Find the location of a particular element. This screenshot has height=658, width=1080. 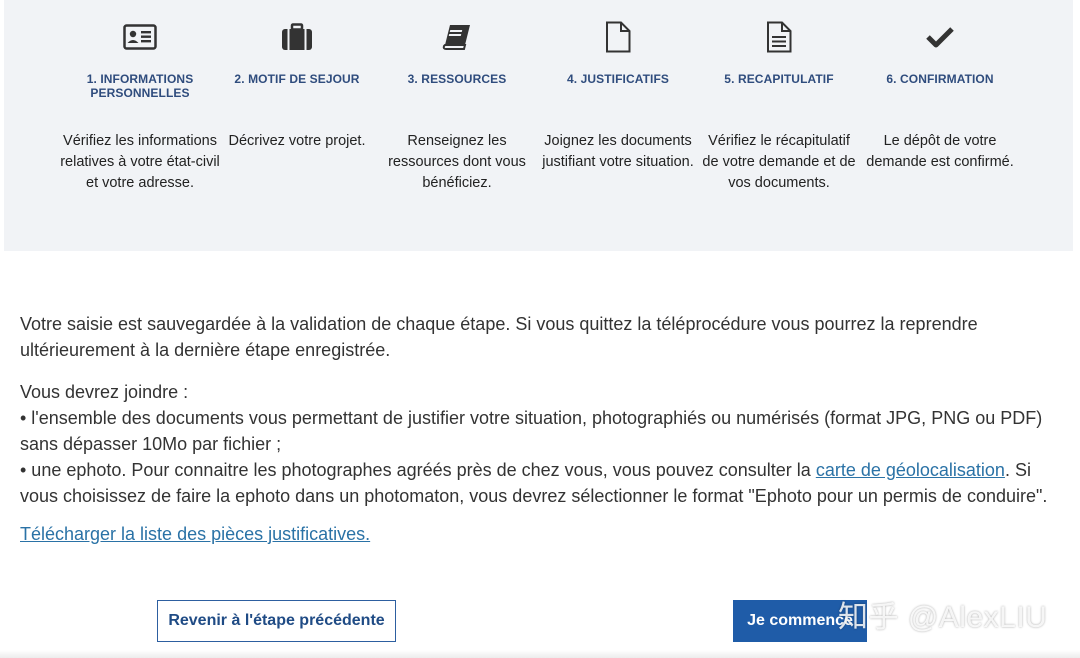

step-title: 4. JUSTIFICATIFS is located at coordinates (618, 79).